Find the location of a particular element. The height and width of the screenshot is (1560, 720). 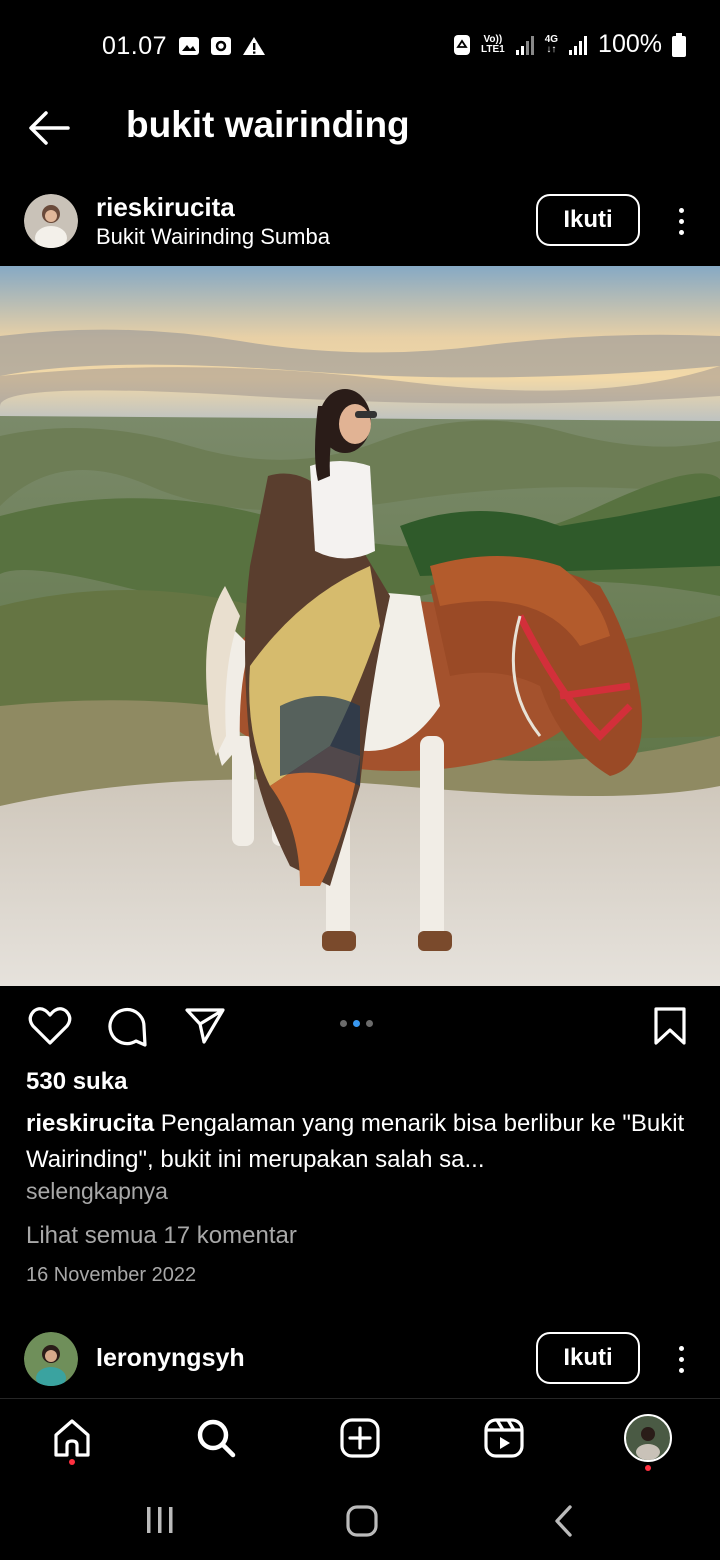

page-title: bukit wairinding is located at coordinates (268, 124).